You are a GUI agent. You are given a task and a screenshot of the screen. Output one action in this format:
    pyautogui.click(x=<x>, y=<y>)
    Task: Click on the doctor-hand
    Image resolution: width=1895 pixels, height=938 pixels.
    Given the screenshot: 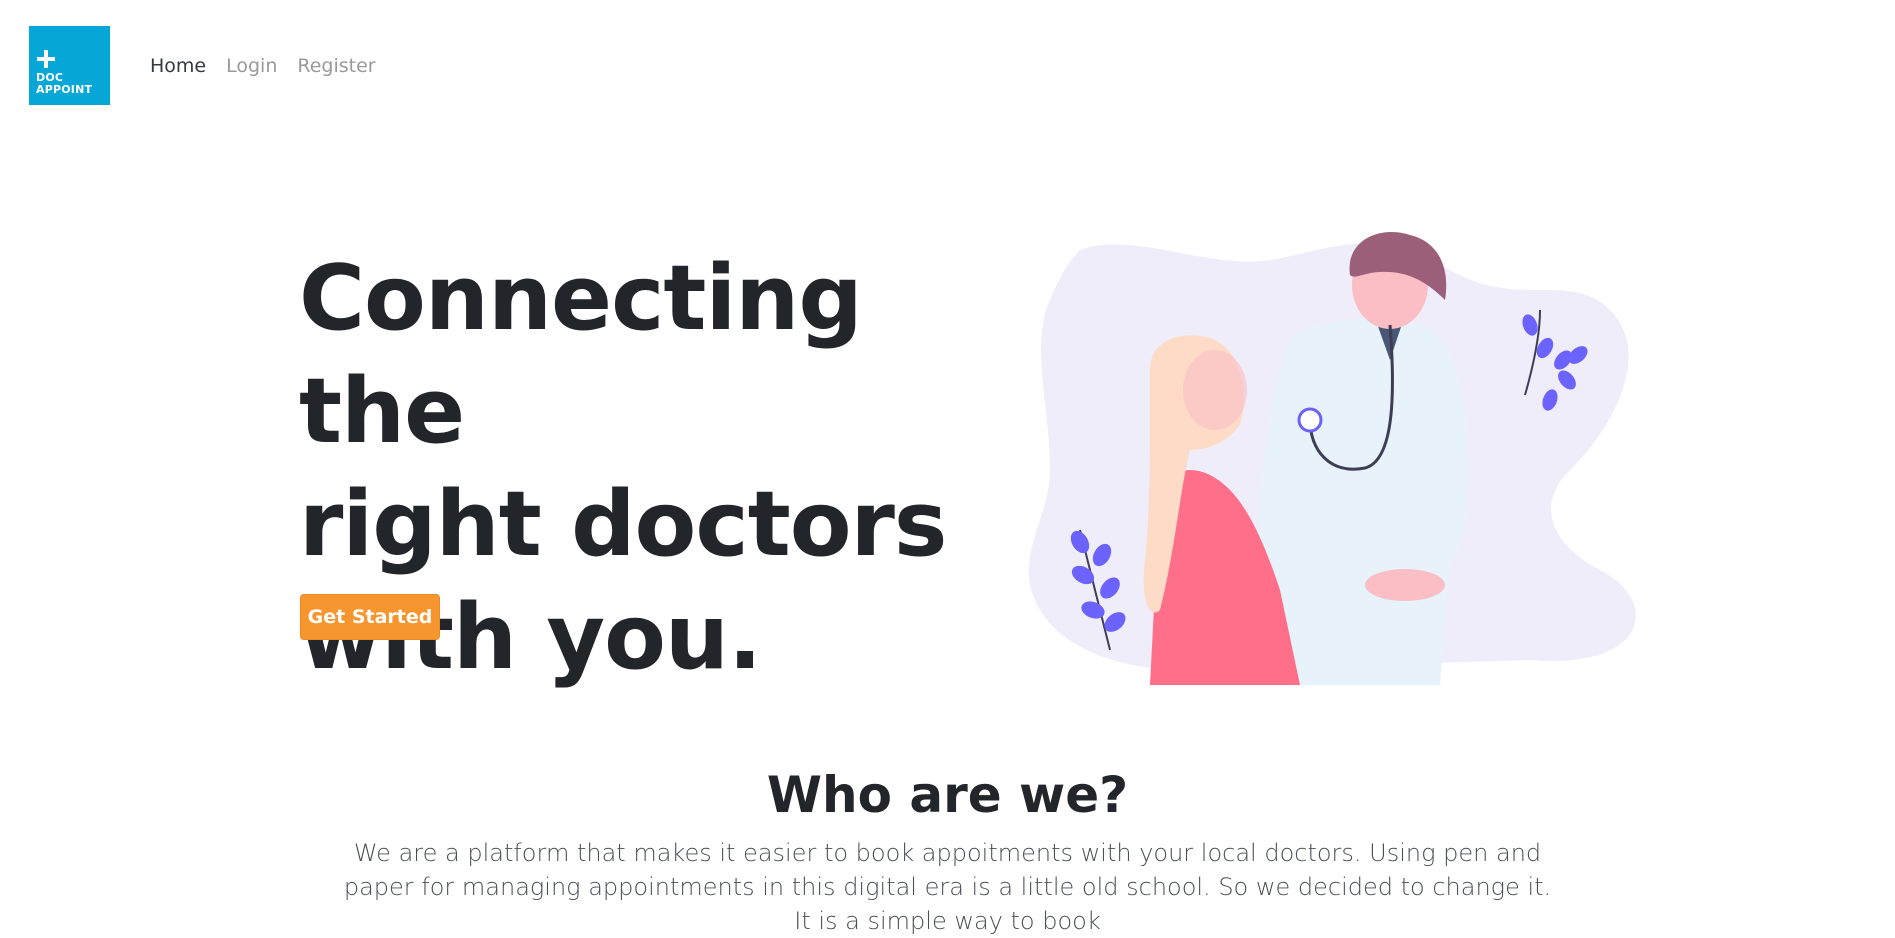 What is the action you would take?
    pyautogui.click(x=1405, y=585)
    